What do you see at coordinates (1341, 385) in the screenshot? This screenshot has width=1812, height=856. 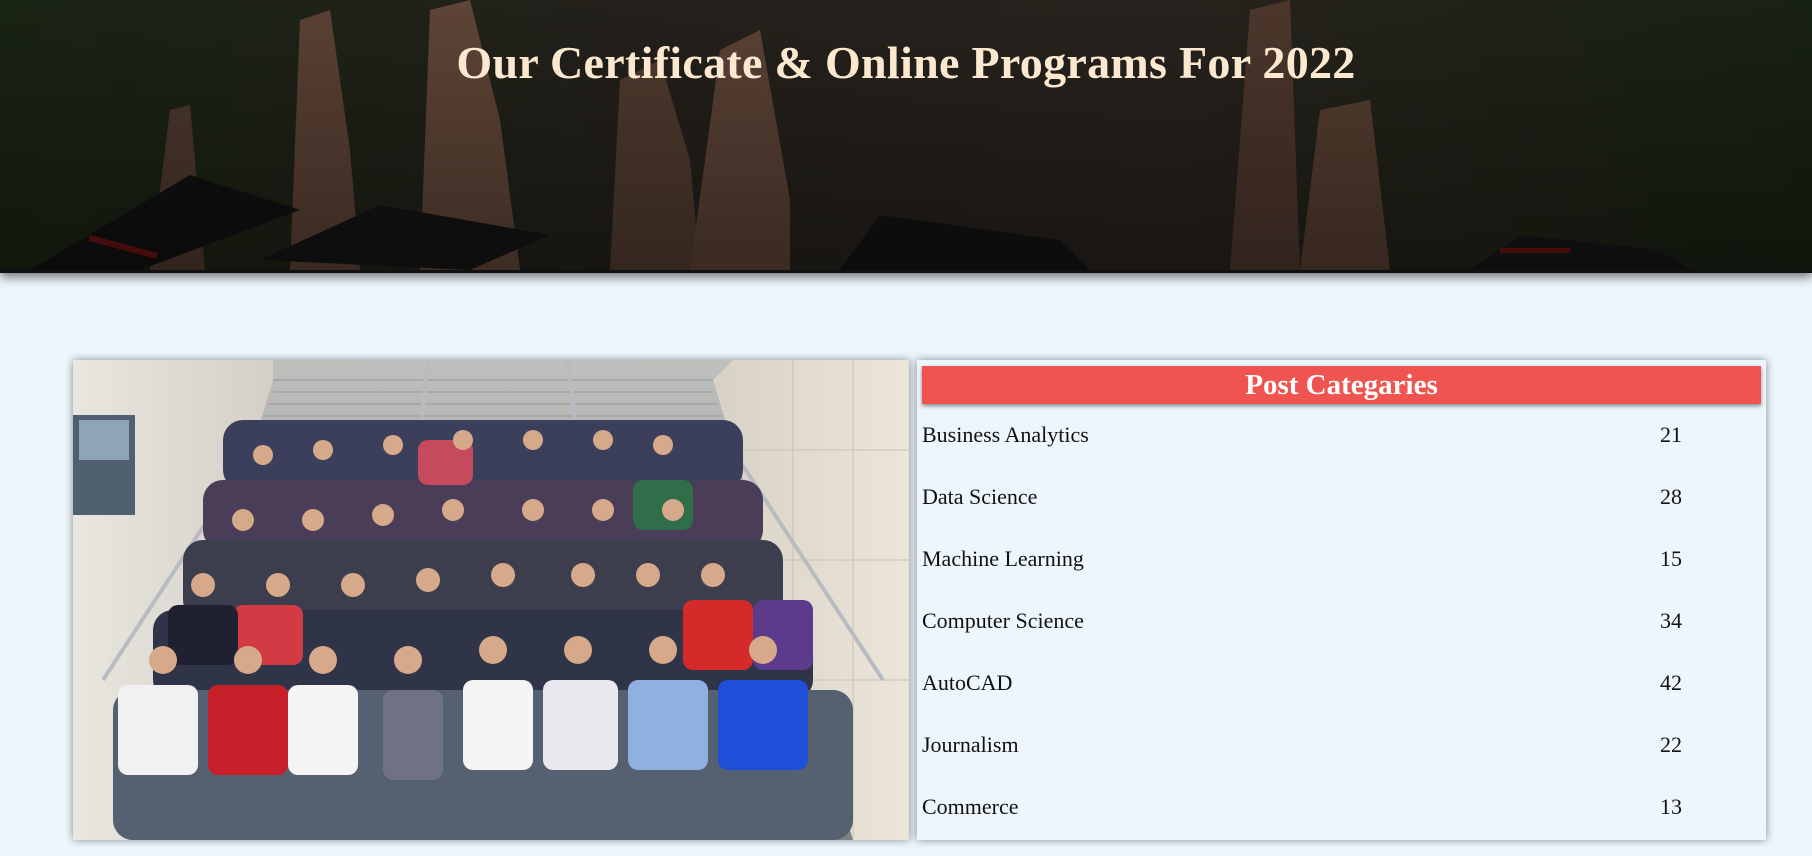 I see `categories-heading: Post Categaries` at bounding box center [1341, 385].